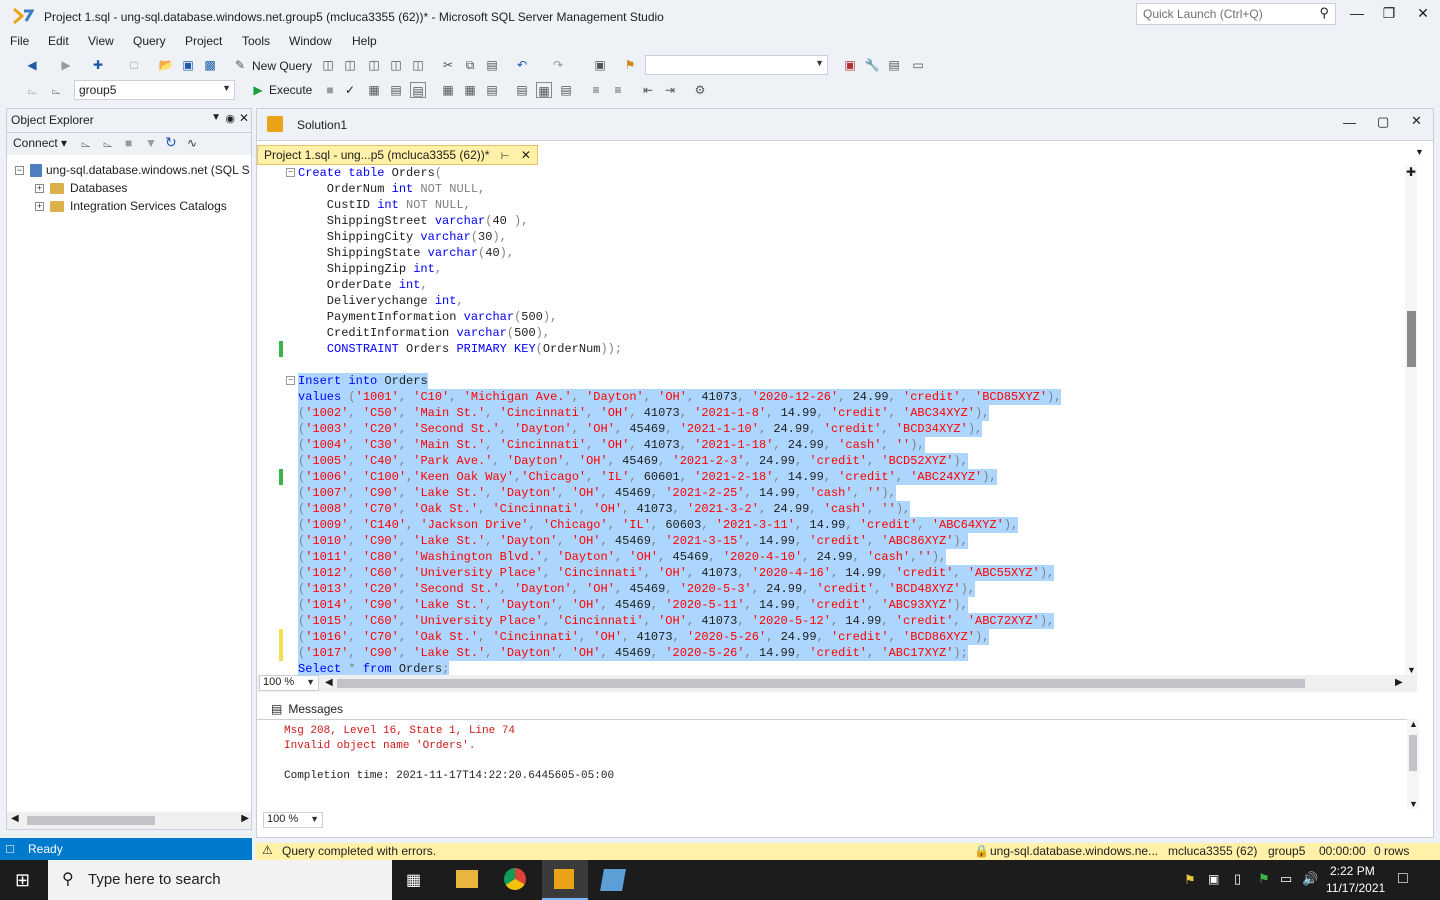  What do you see at coordinates (1389, 15) in the screenshot?
I see `restore-button: ❐` at bounding box center [1389, 15].